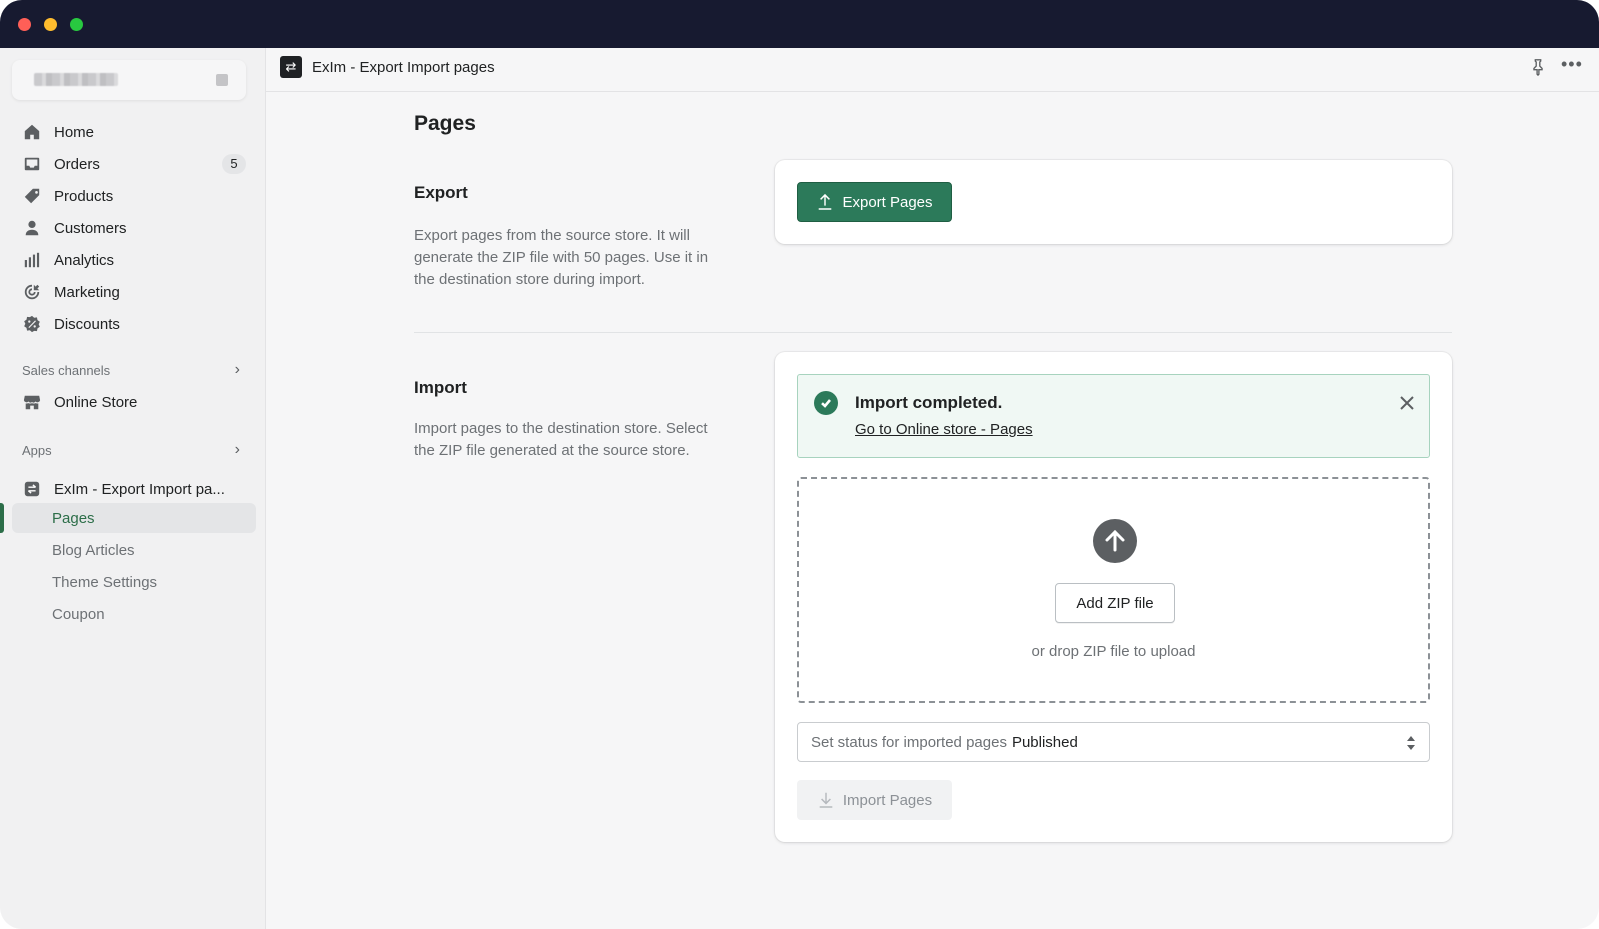 The height and width of the screenshot is (929, 1599). Describe the element at coordinates (32, 132) in the screenshot. I see `home-icon` at that location.